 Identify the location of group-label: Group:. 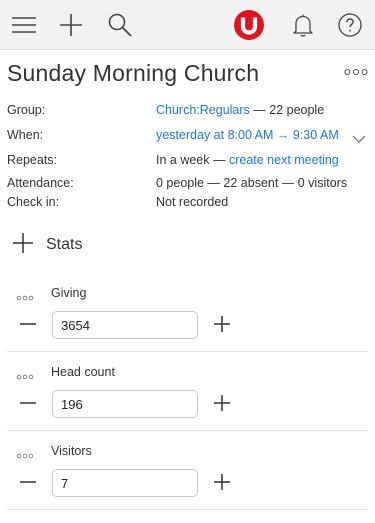
(26, 110).